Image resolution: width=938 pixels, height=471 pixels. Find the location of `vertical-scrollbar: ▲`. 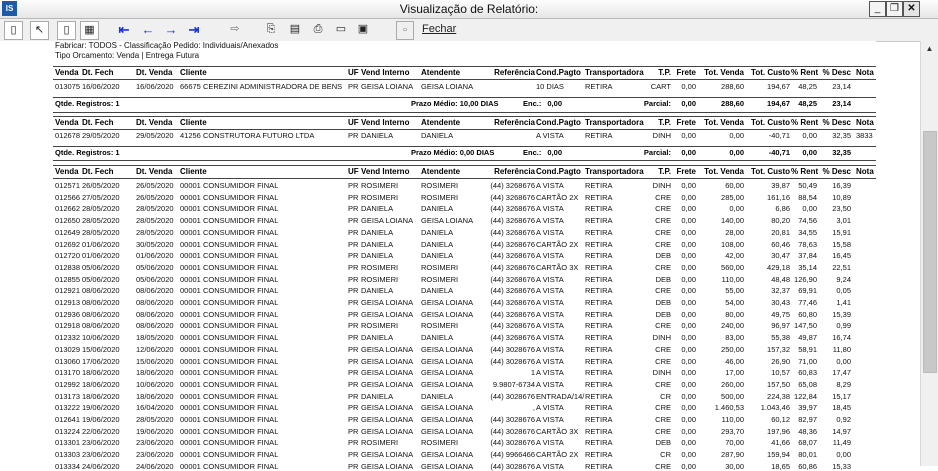

vertical-scrollbar: ▲ is located at coordinates (929, 253).